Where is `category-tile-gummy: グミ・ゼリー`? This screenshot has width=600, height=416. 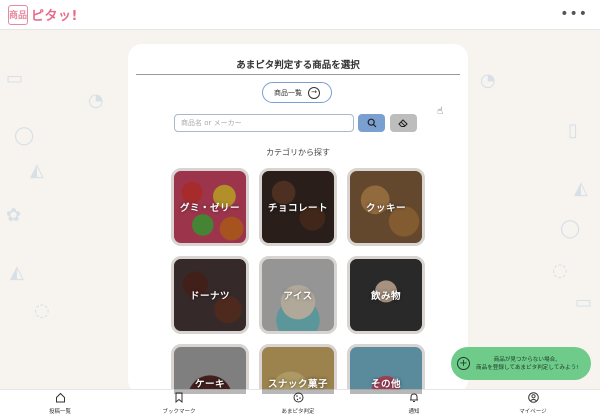 category-tile-gummy: グミ・ゼリー is located at coordinates (210, 207).